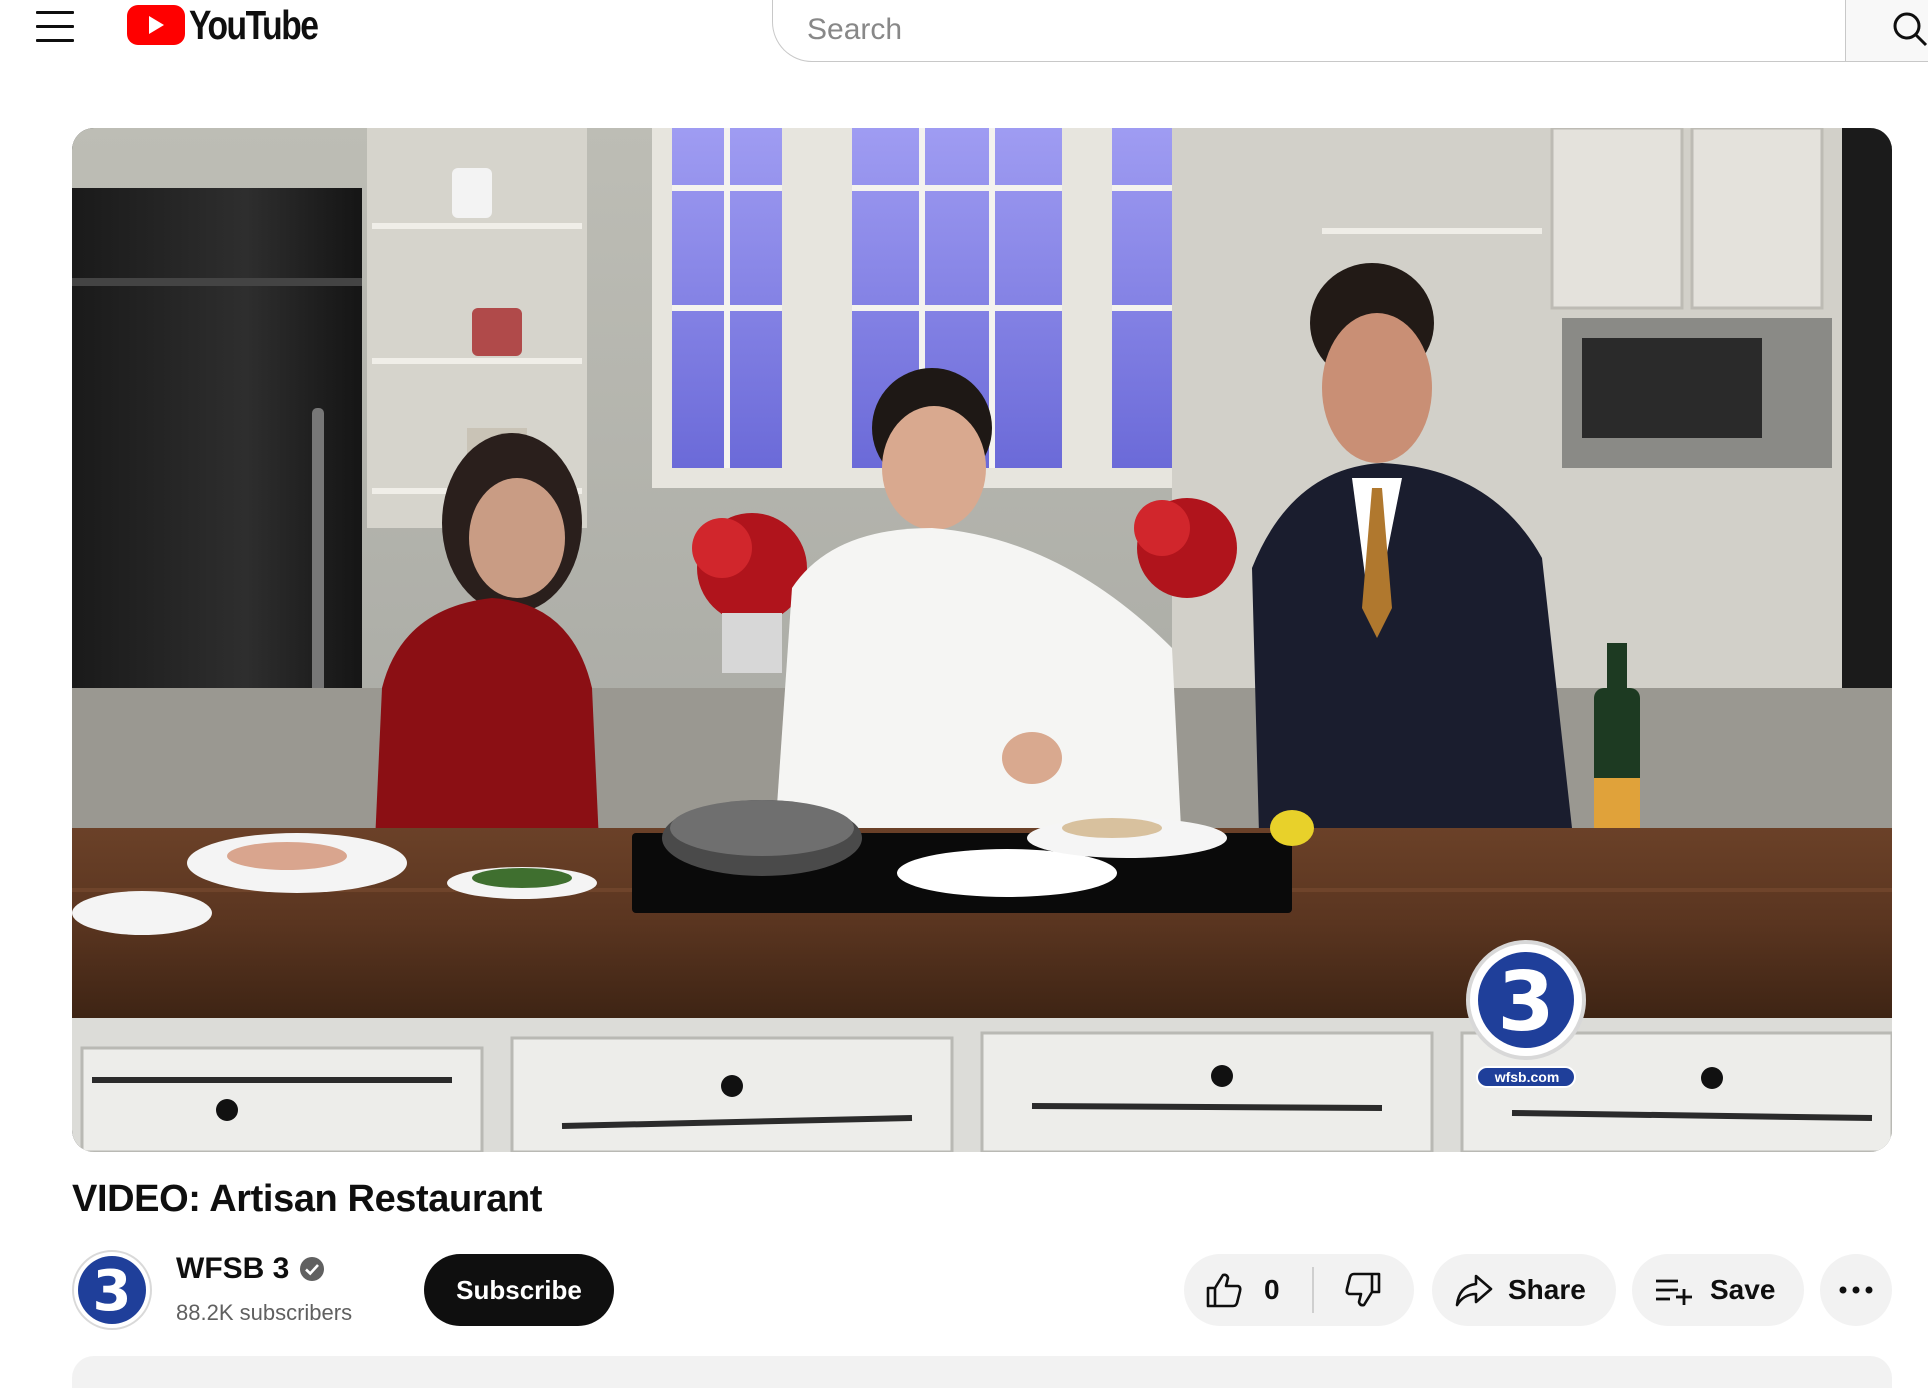  I want to click on dislike-button, so click(1363, 1290).